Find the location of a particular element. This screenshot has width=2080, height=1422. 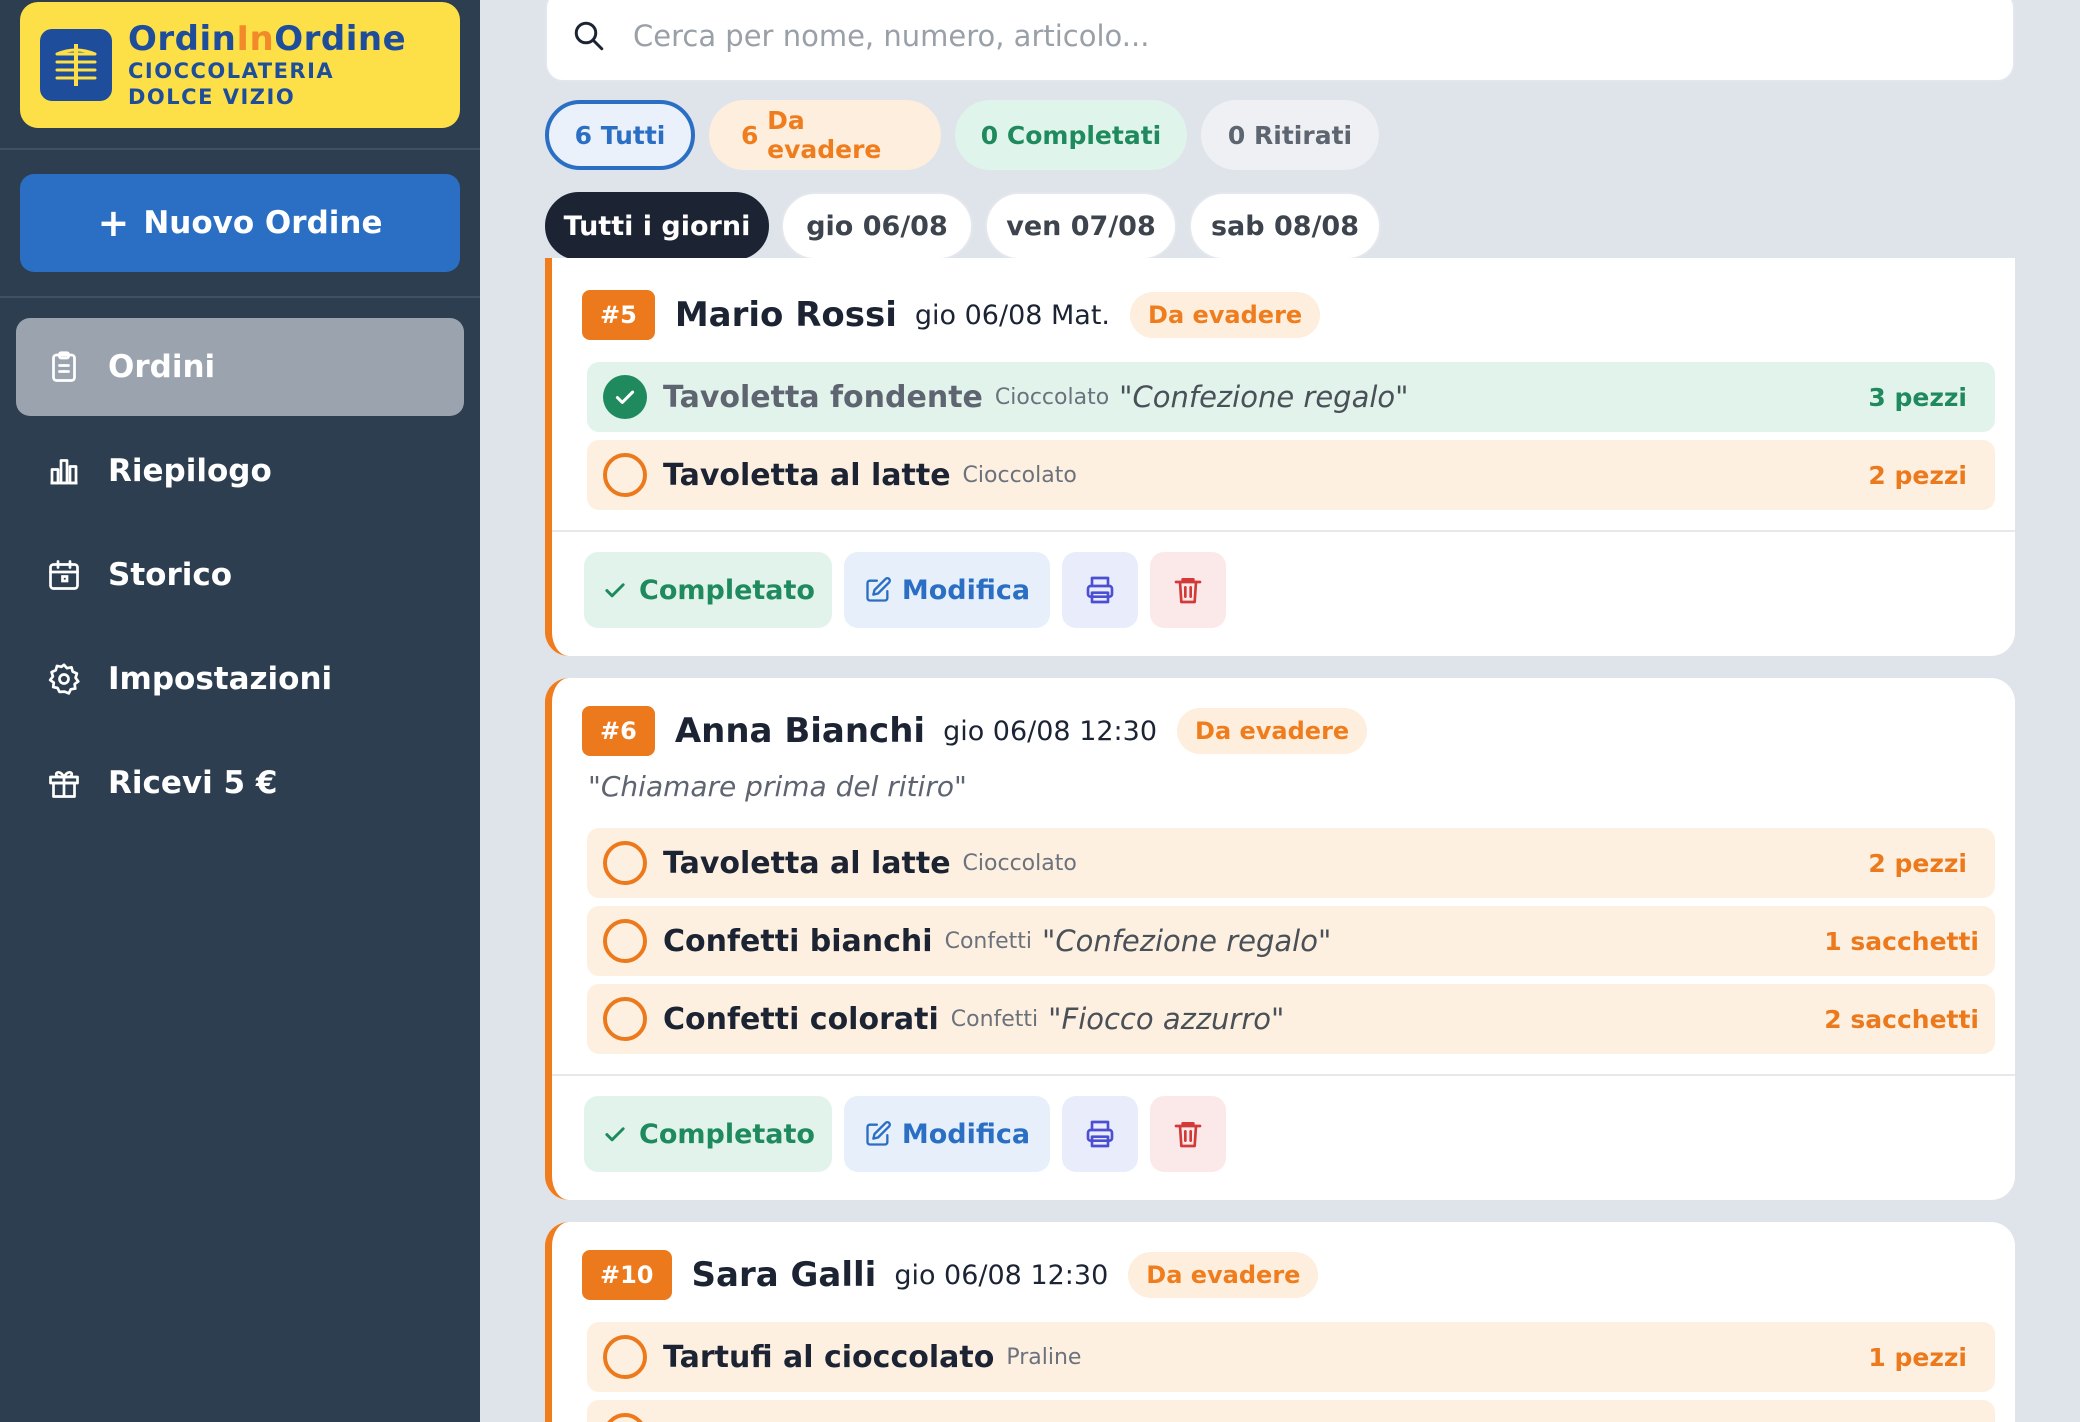

new-order-button: + Nuovo Ordine is located at coordinates (240, 223).